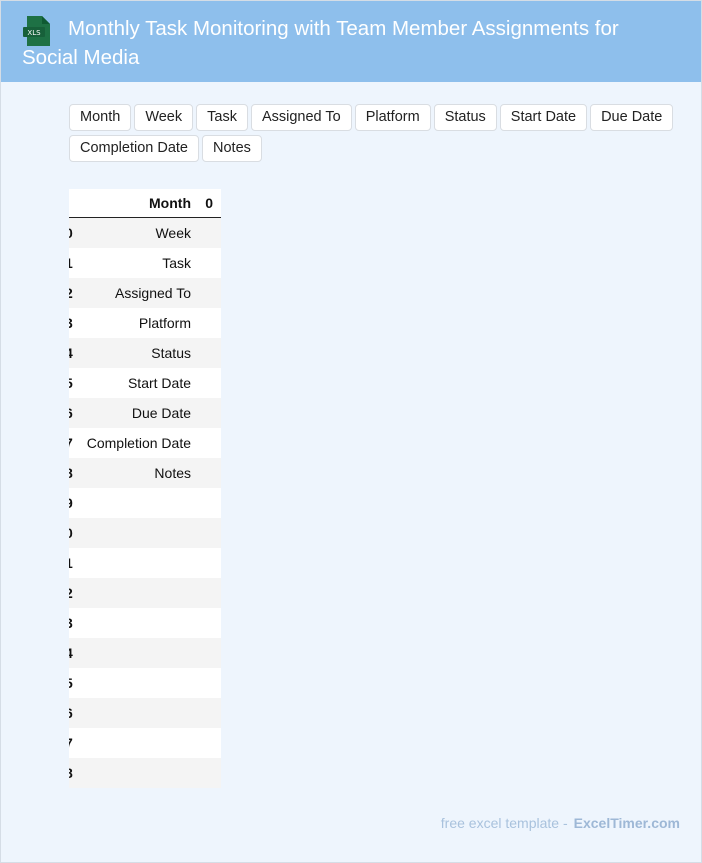 The image size is (702, 863). Describe the element at coordinates (71, 503) in the screenshot. I see `row-index: 9` at that location.